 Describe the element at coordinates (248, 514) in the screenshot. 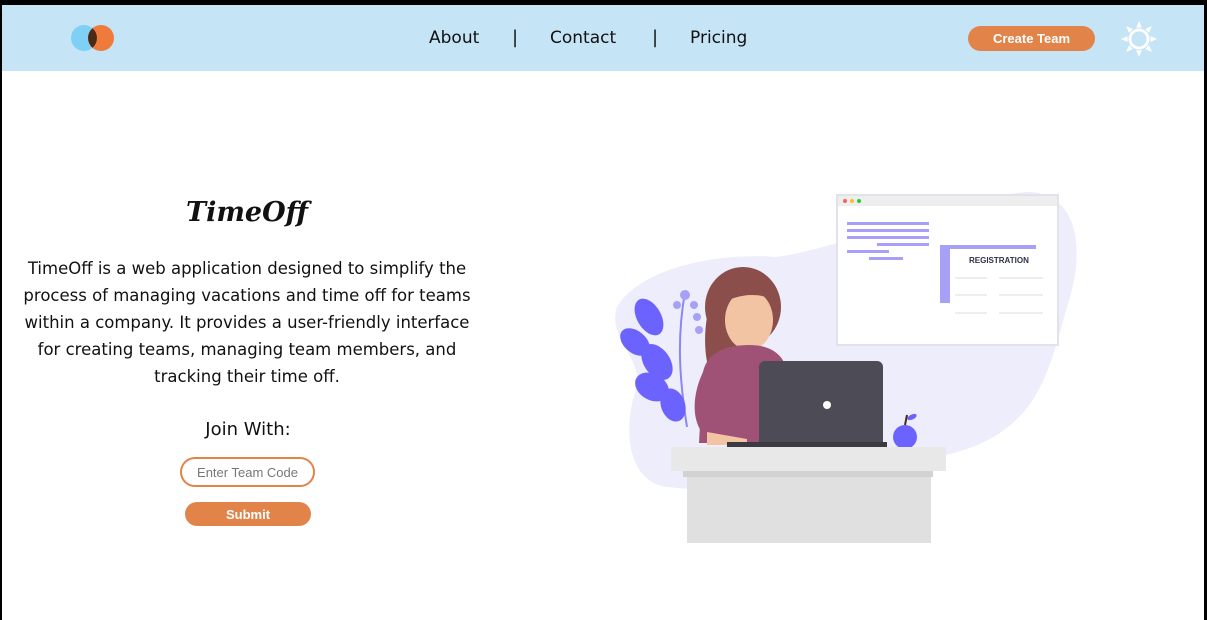

I see `submit-button: Submit` at that location.